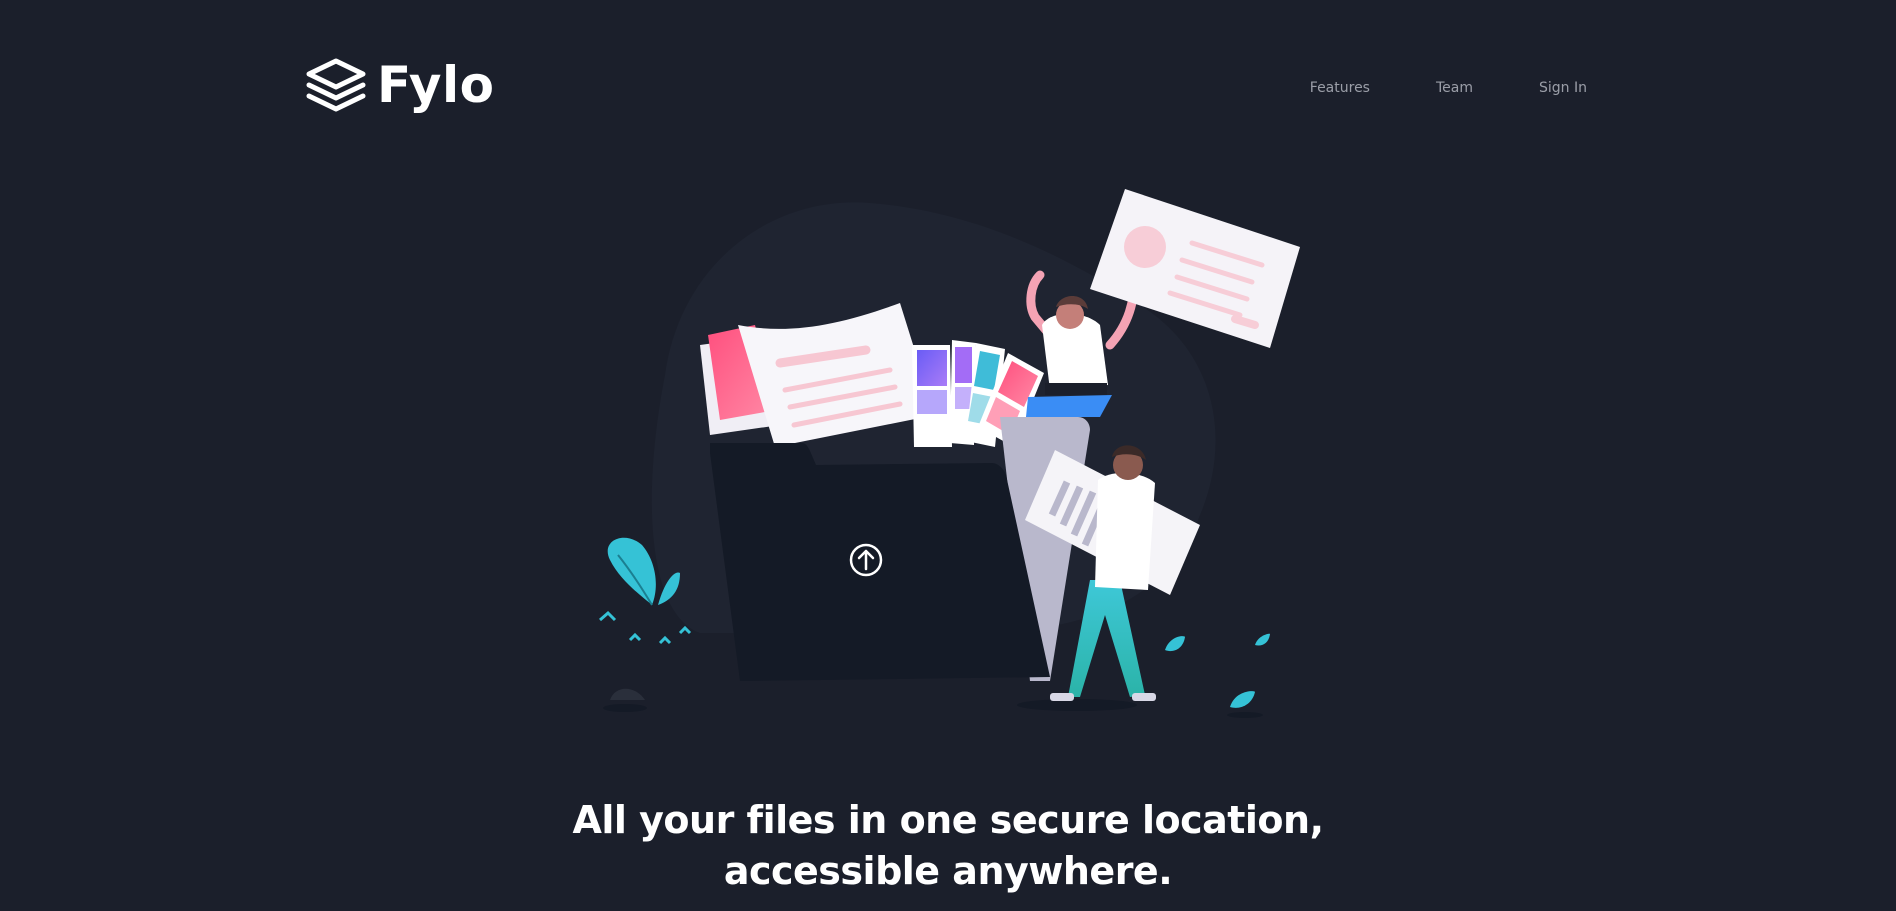 The height and width of the screenshot is (911, 1896). Describe the element at coordinates (336, 85) in the screenshot. I see `stacked-layers-icon` at that location.